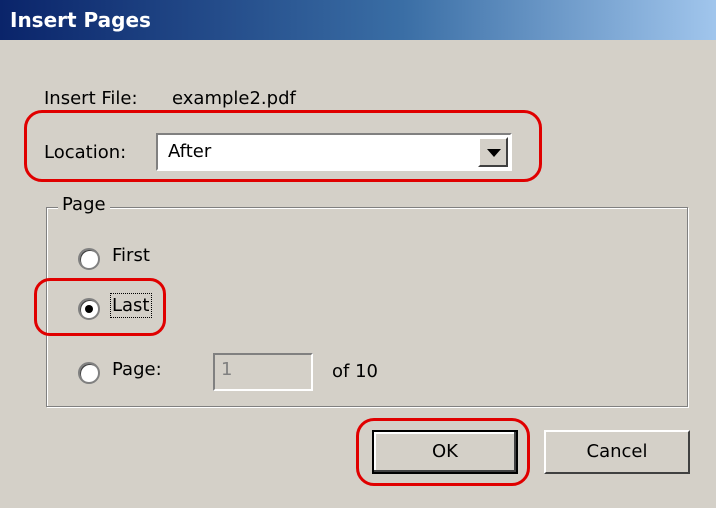 Image resolution: width=716 pixels, height=508 pixels. Describe the element at coordinates (137, 369) in the screenshot. I see `radio-page-label: Page:` at that location.